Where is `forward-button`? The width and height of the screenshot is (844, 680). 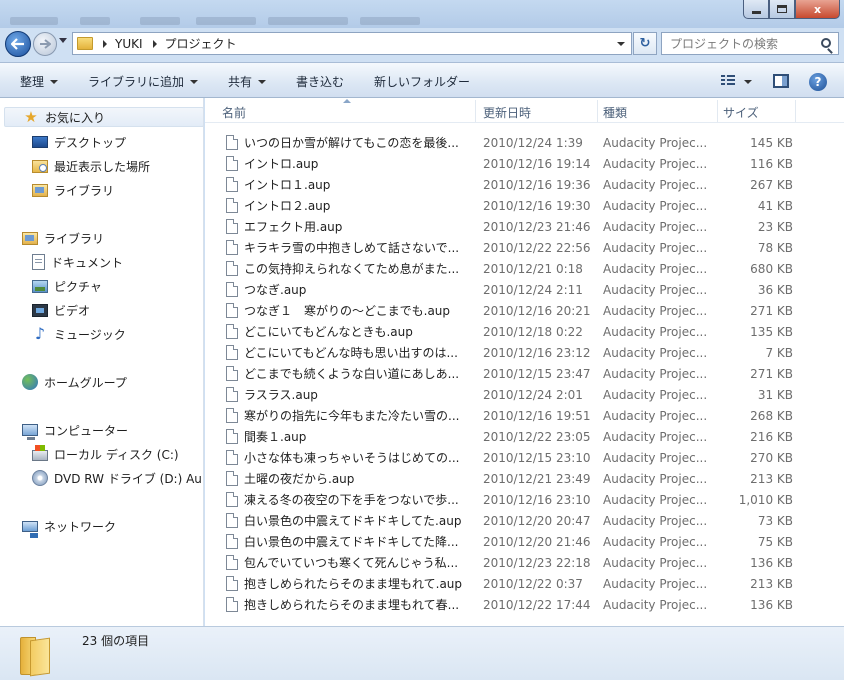 forward-button is located at coordinates (45, 44).